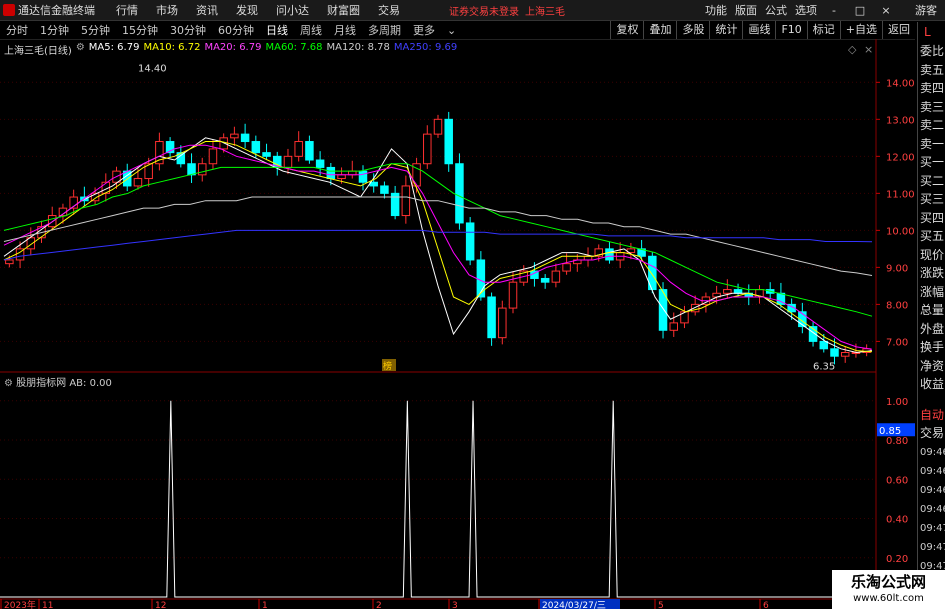 The image size is (945, 609). What do you see at coordinates (746, 10) in the screenshot?
I see `menu-layout: 版面` at bounding box center [746, 10].